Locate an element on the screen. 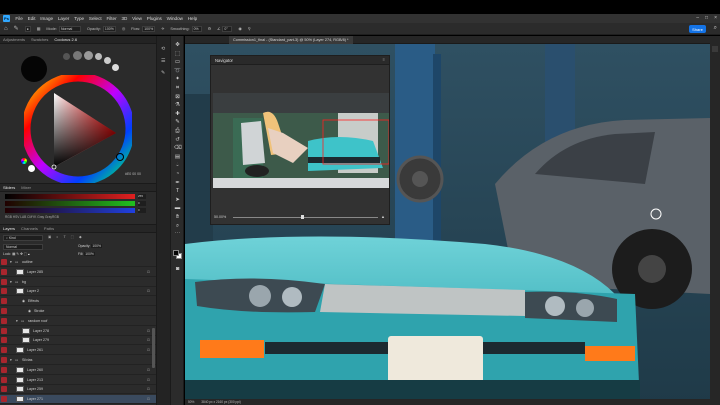 The image size is (720, 405). menu-help: Help is located at coordinates (192, 18).